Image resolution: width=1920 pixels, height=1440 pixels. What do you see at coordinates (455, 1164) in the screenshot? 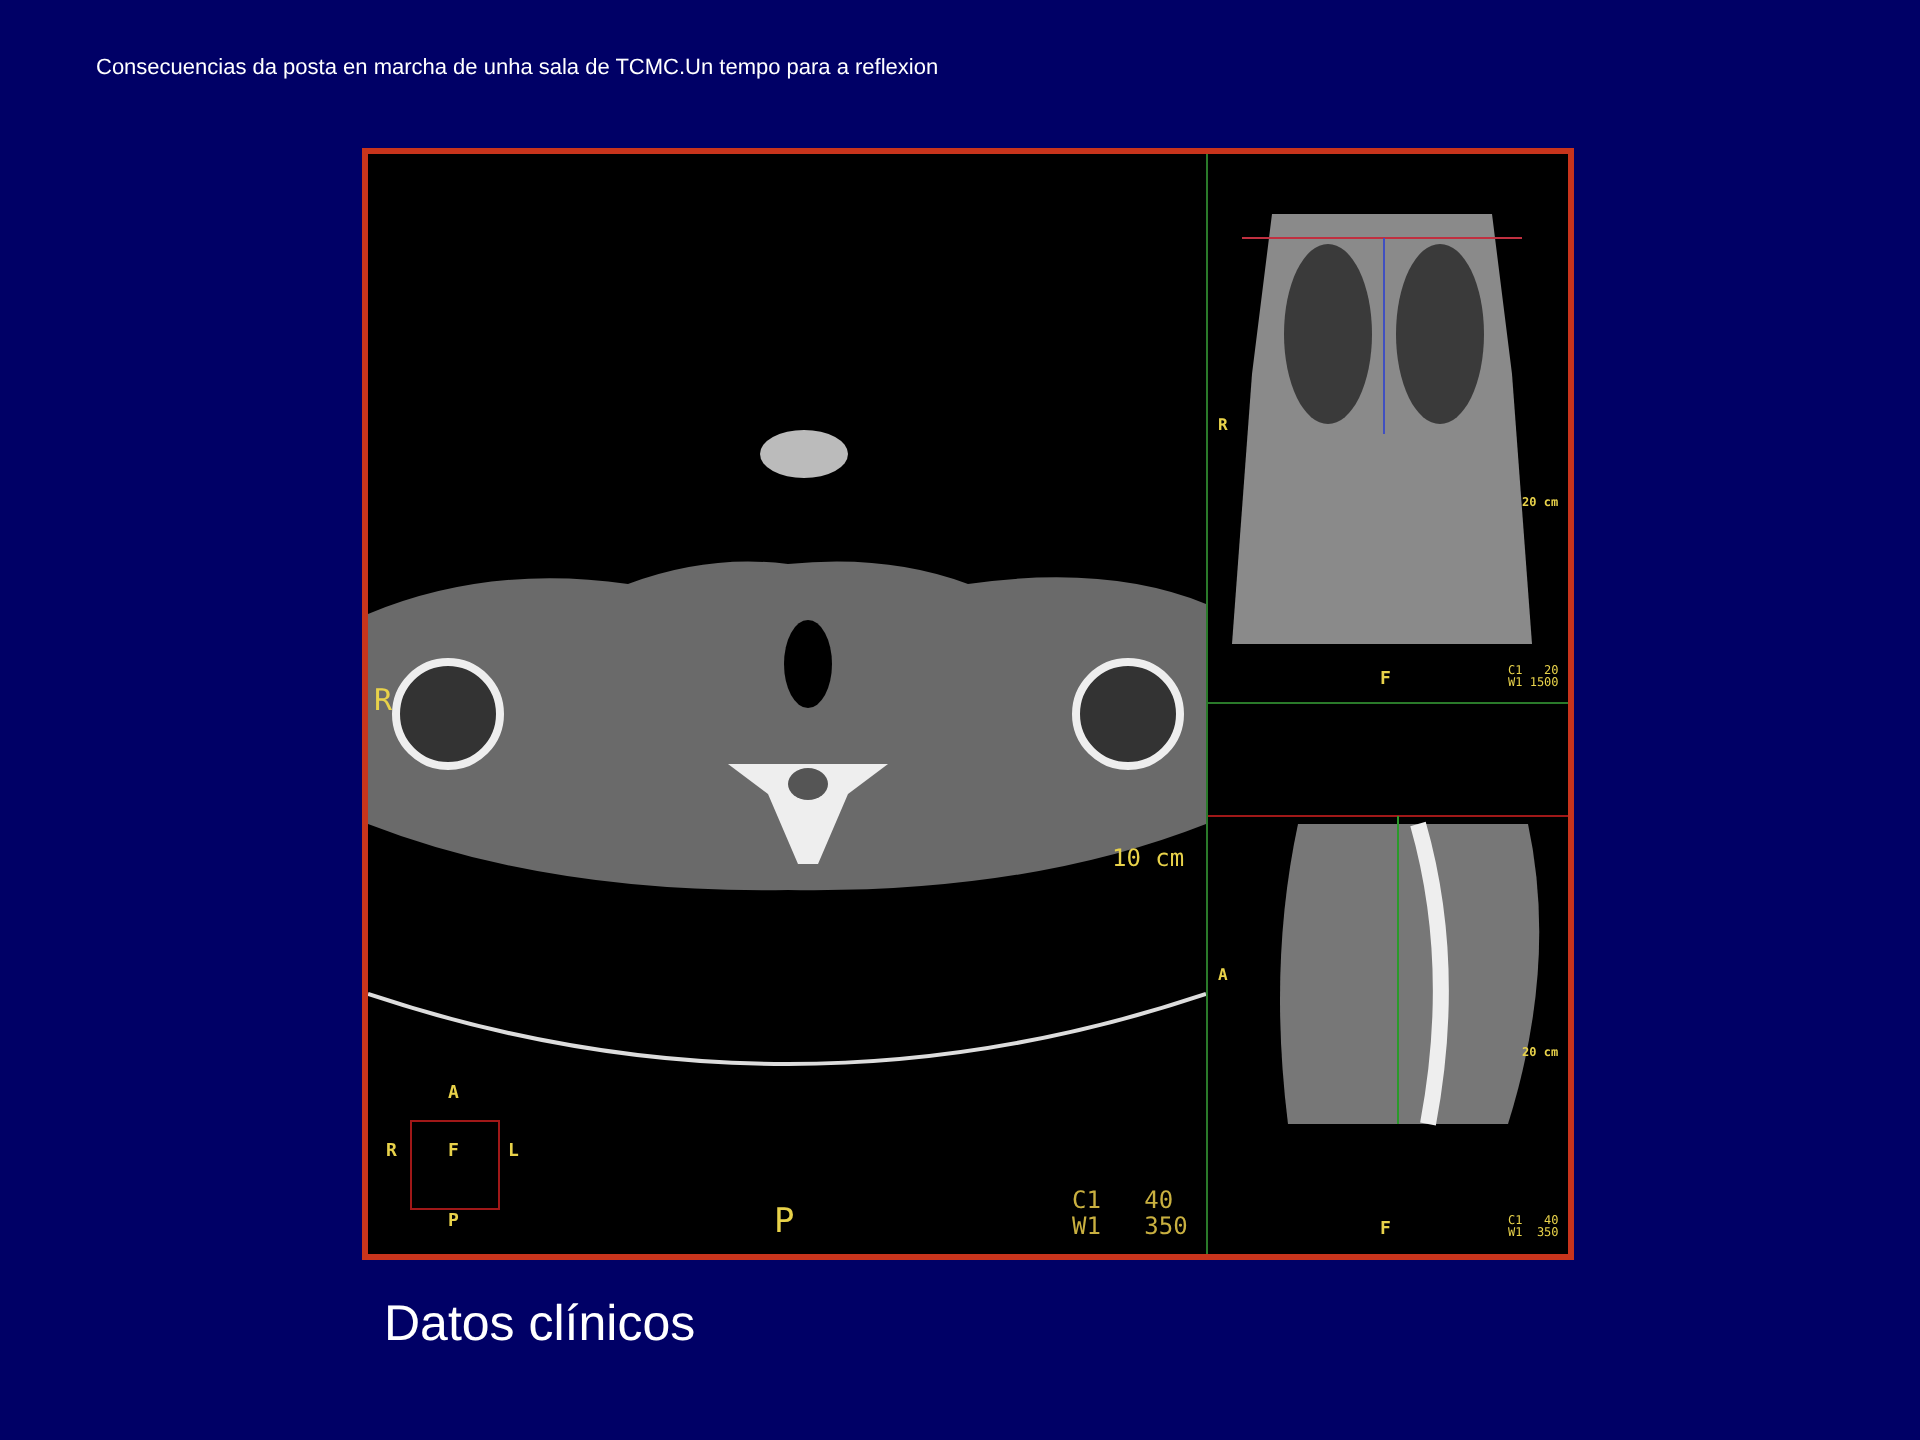
I see `orientation-box` at bounding box center [455, 1164].